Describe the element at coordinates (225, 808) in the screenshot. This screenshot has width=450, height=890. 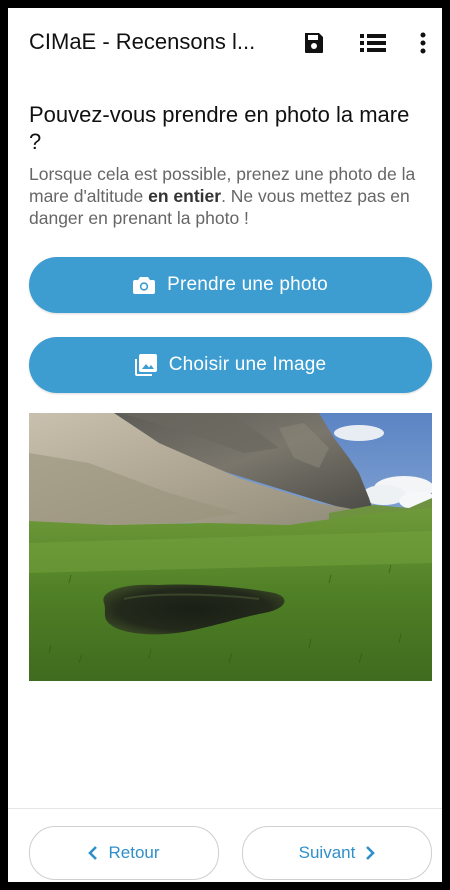
I see `bottom-divider` at that location.